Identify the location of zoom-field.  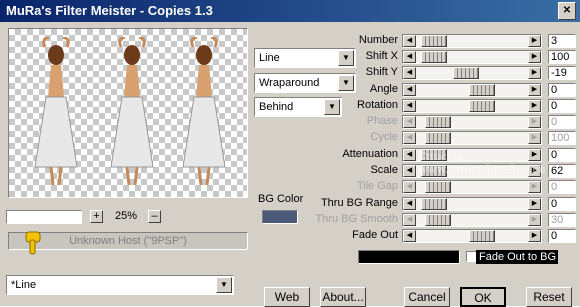
(44, 217).